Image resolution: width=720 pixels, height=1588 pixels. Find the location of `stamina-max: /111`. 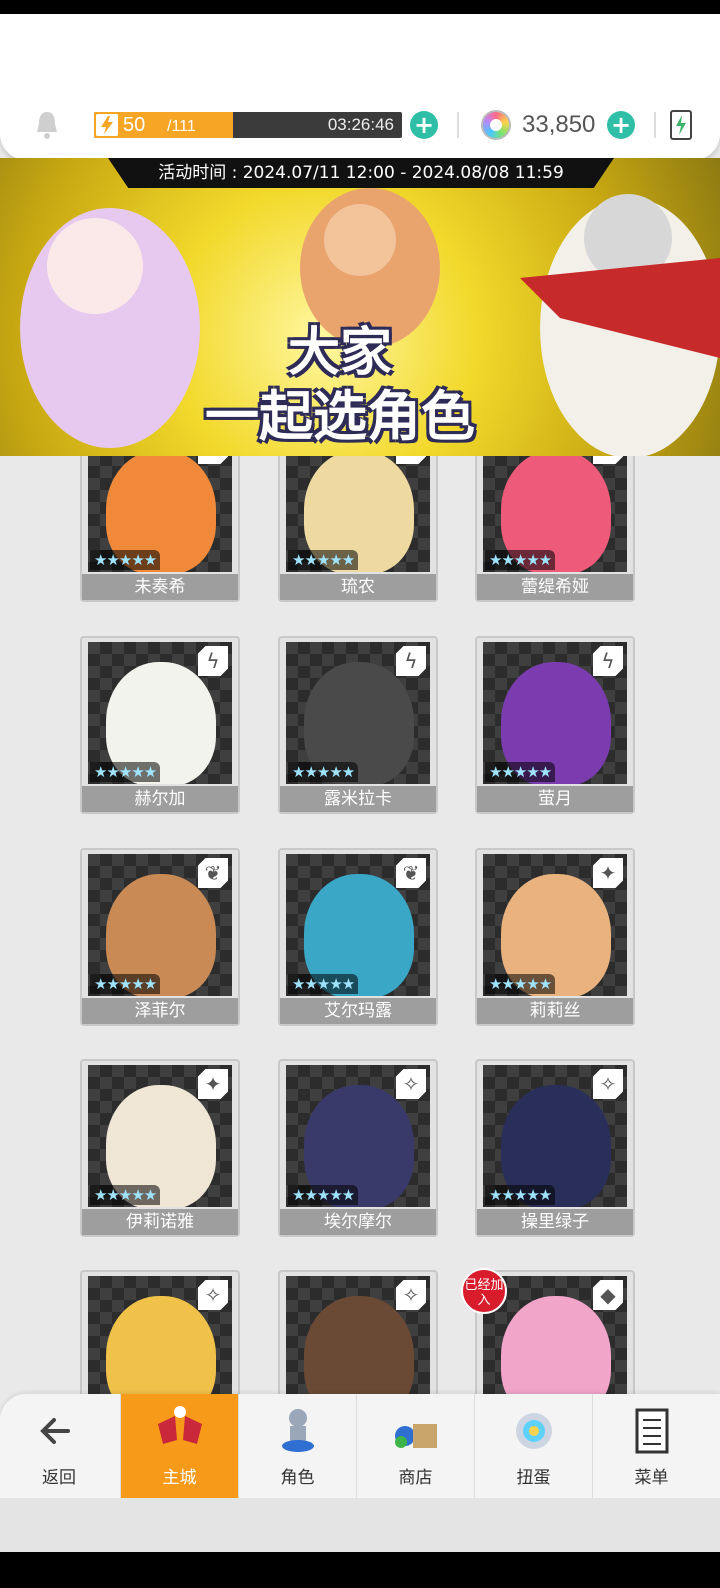

stamina-max: /111 is located at coordinates (181, 126).